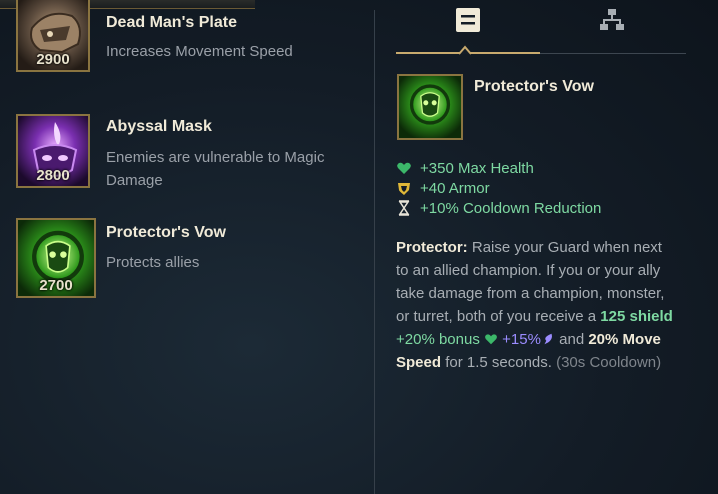  What do you see at coordinates (199, 51) in the screenshot?
I see `item-description: Increases Movement Speed` at bounding box center [199, 51].